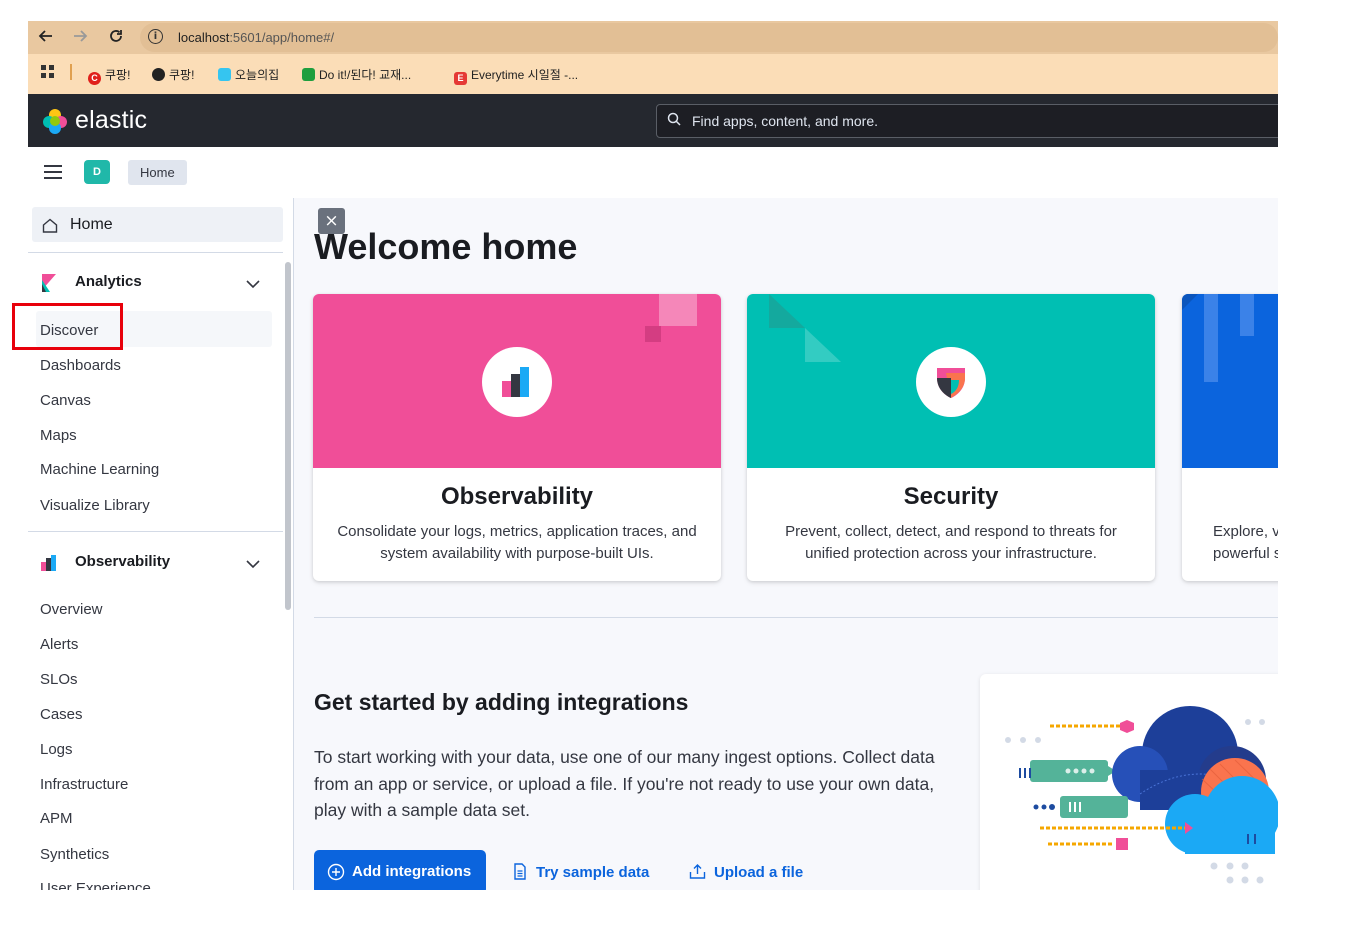 The height and width of the screenshot is (930, 1348). What do you see at coordinates (59, 679) in the screenshot?
I see `nav-item-slos: SLOs` at bounding box center [59, 679].